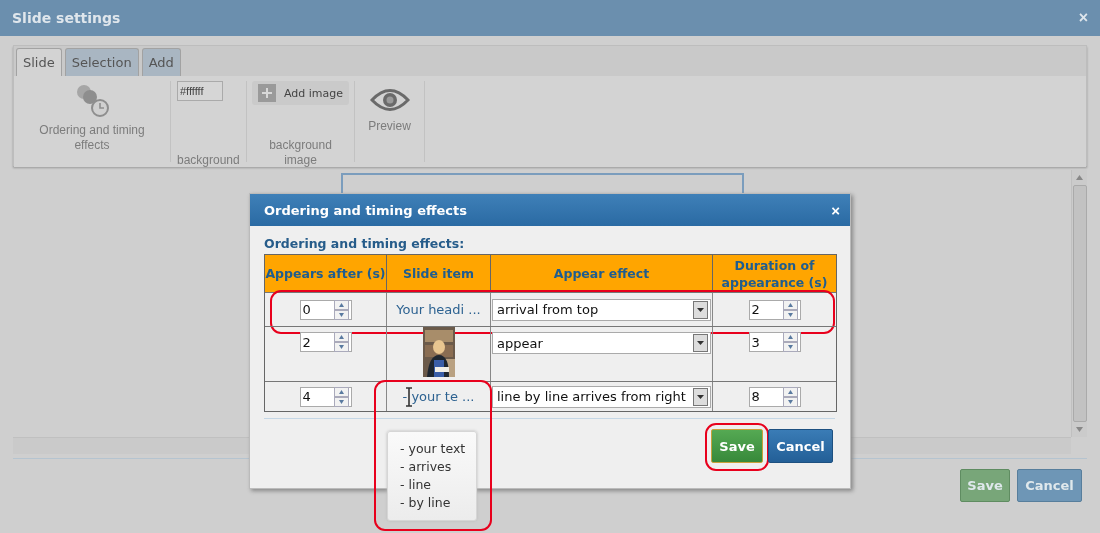  Describe the element at coordinates (426, 503) in the screenshot. I see `tooltip-line: - by line` at that location.